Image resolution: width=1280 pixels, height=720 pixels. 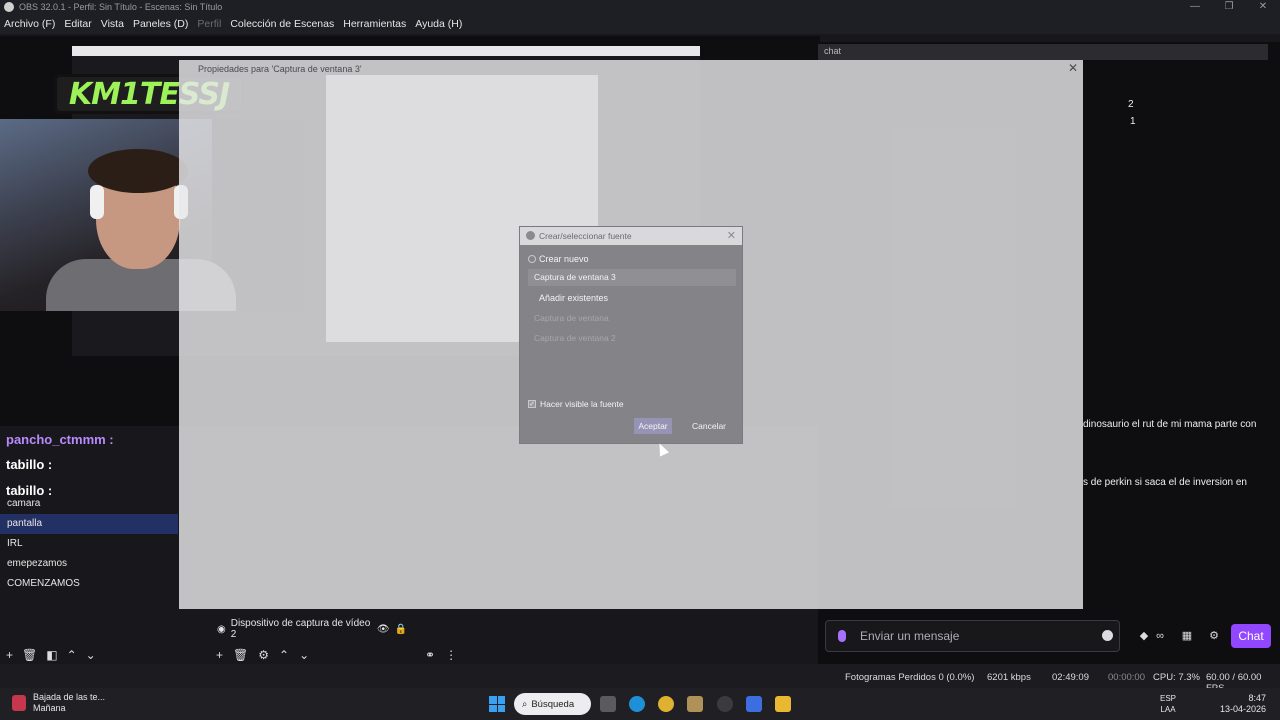 What do you see at coordinates (532, 404) in the screenshot?
I see `checkmark-icon: ✓` at bounding box center [532, 404].